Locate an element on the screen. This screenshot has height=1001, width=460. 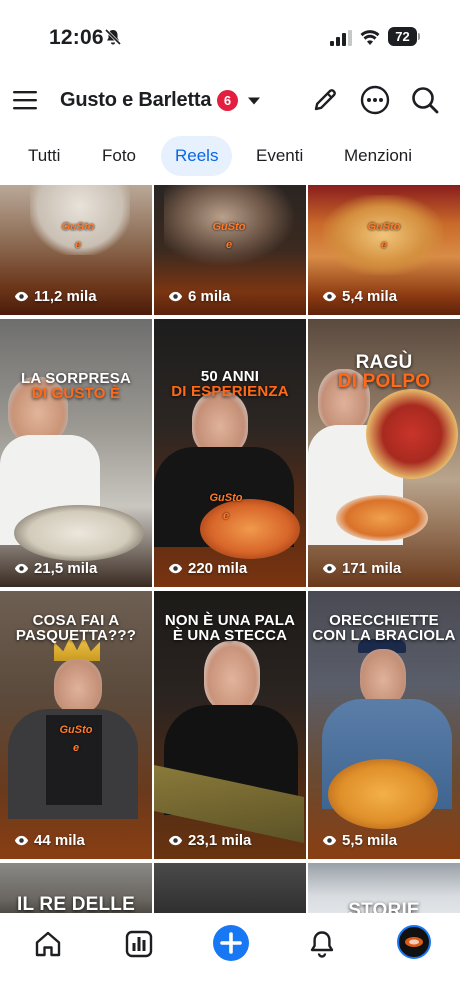
signal-icon is located at coordinates (341, 38).